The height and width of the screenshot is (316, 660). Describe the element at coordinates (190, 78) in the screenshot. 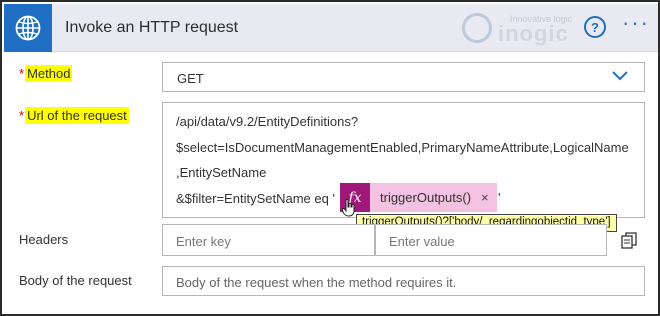

I see `method-value: GET` at that location.